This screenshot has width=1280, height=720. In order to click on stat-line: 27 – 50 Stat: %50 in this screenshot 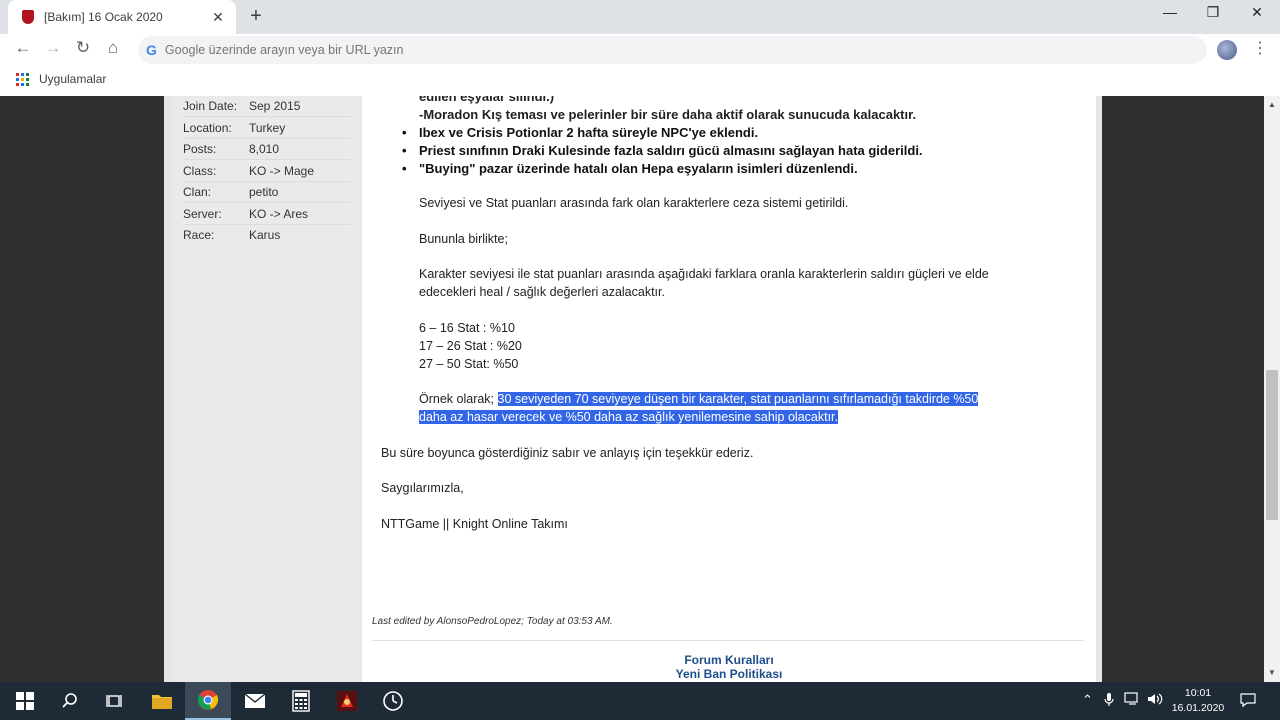, I will do `click(469, 364)`.